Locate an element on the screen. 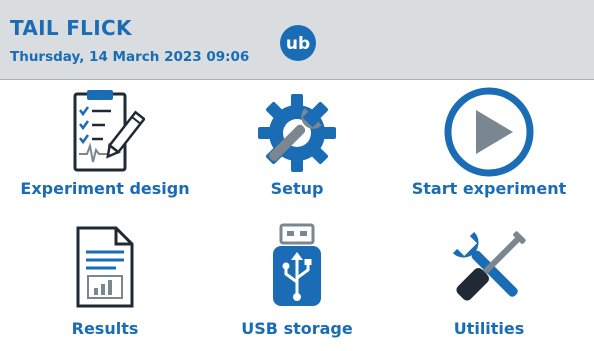 The width and height of the screenshot is (594, 351). usb-drive-icon is located at coordinates (297, 264).